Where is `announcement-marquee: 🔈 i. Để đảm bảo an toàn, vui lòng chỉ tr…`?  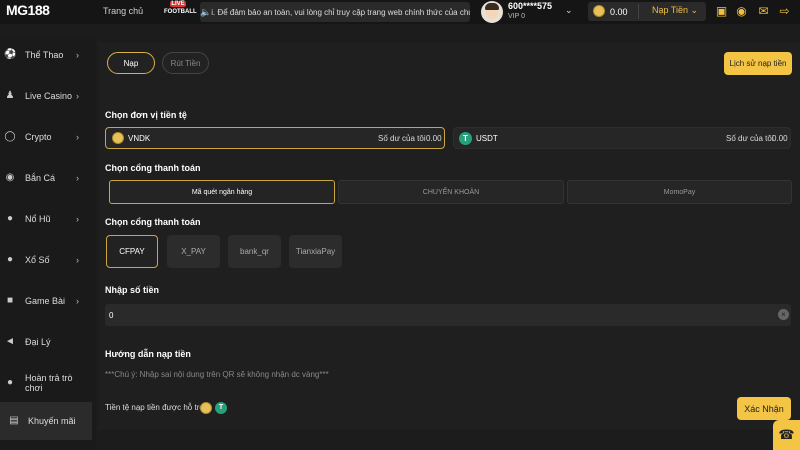
announcement-marquee: 🔈 i. Để đảm bảo an toàn, vui lòng chỉ tr… is located at coordinates (335, 12).